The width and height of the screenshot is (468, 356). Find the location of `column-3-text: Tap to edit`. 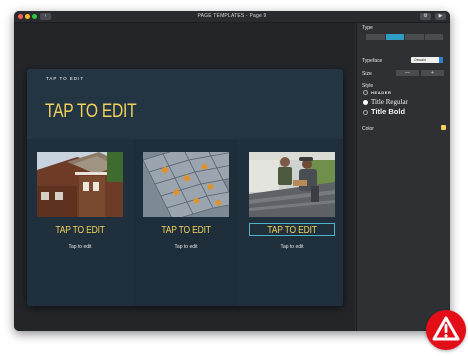

column-3-text: Tap to edit is located at coordinates (292, 247).